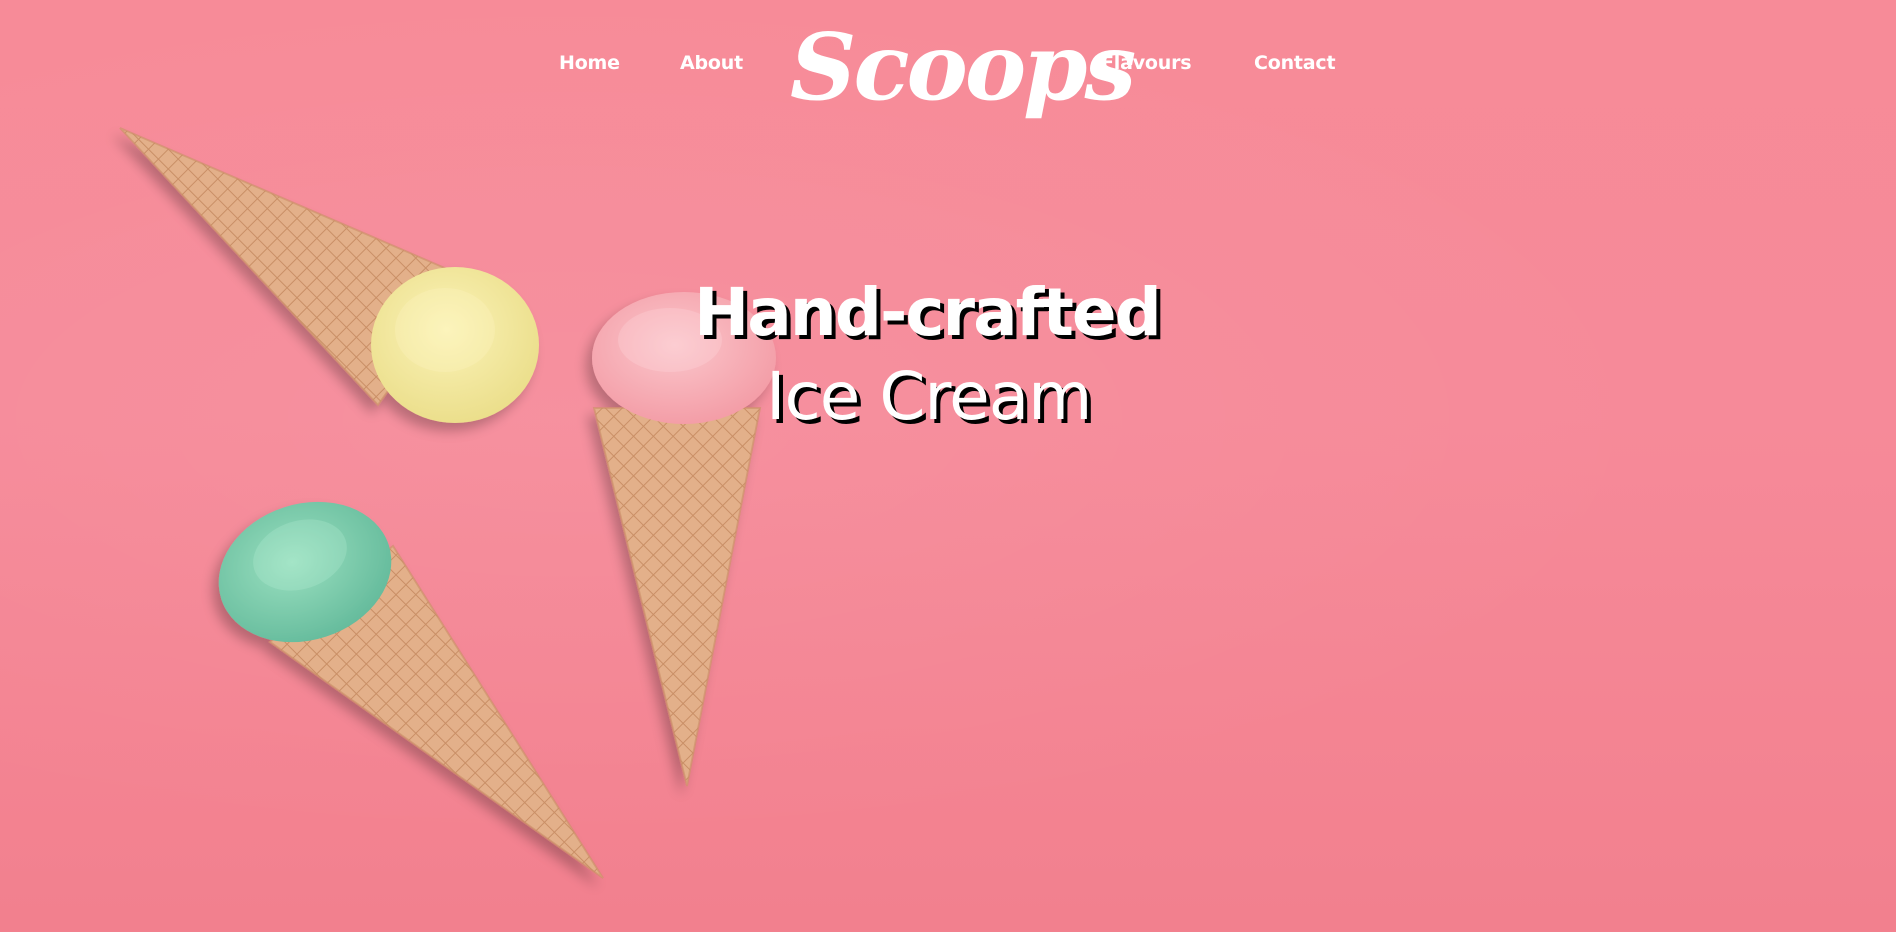  Describe the element at coordinates (1295, 63) in the screenshot. I see `nav-link-contact: Contact` at that location.